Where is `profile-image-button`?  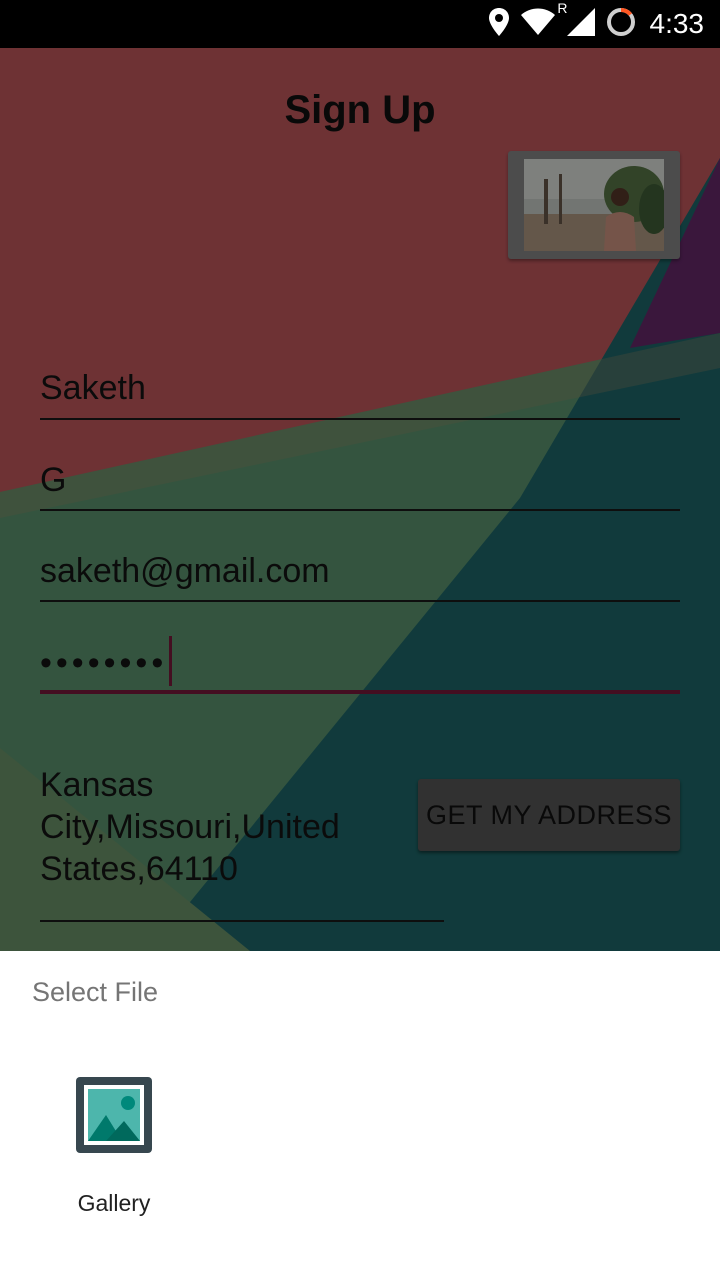 profile-image-button is located at coordinates (594, 205).